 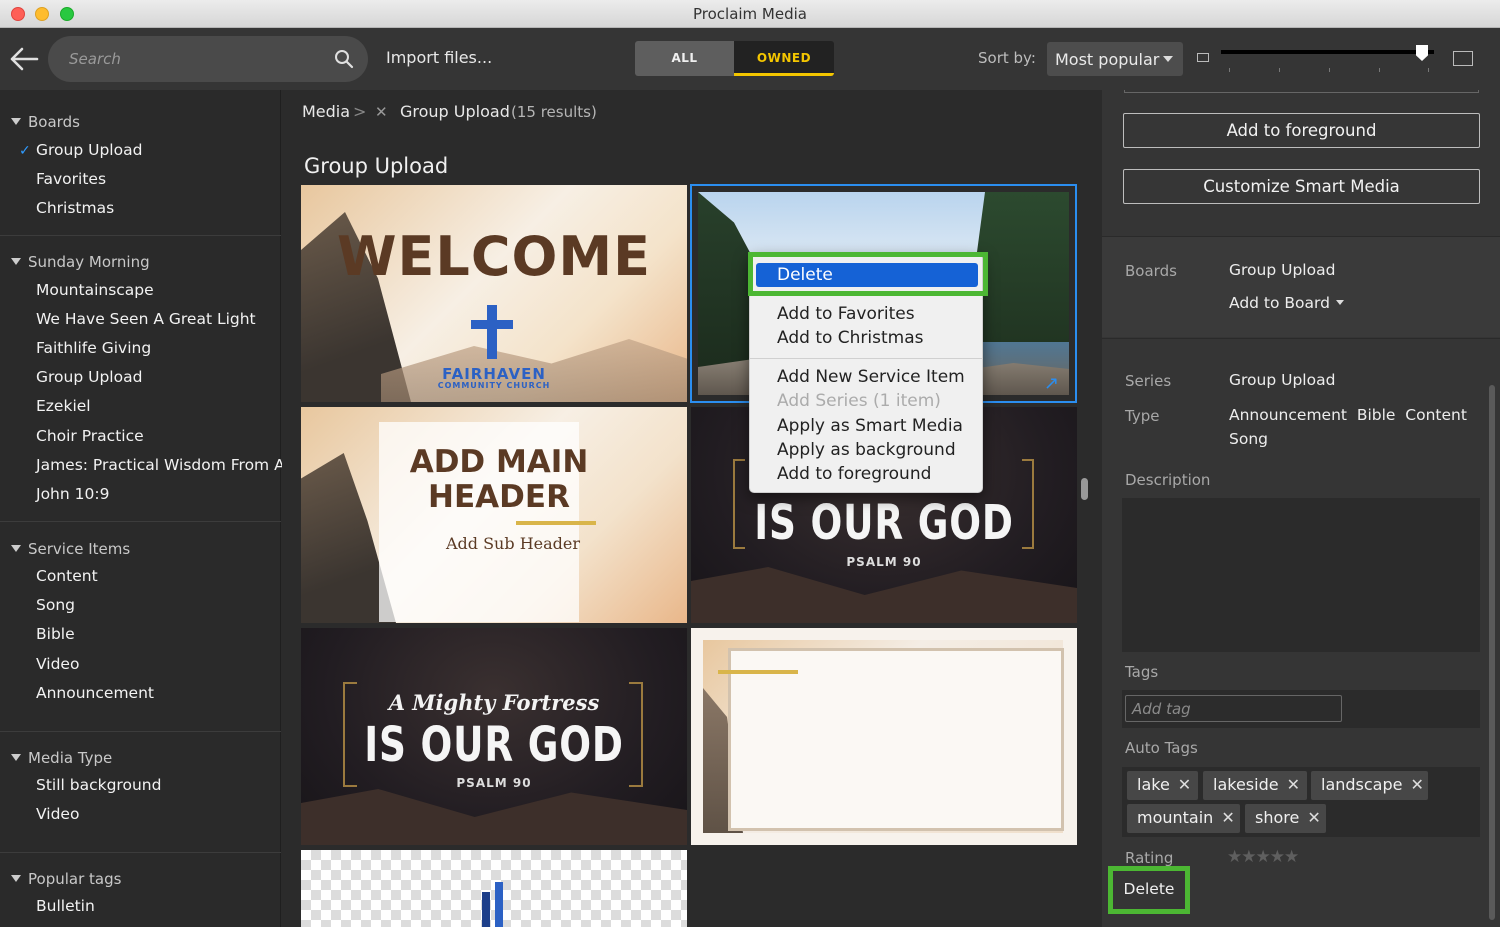 I want to click on media-tile-welcome: WELCOME FAIRHAVEN COMMUNITY CHURCH, so click(x=494, y=293).